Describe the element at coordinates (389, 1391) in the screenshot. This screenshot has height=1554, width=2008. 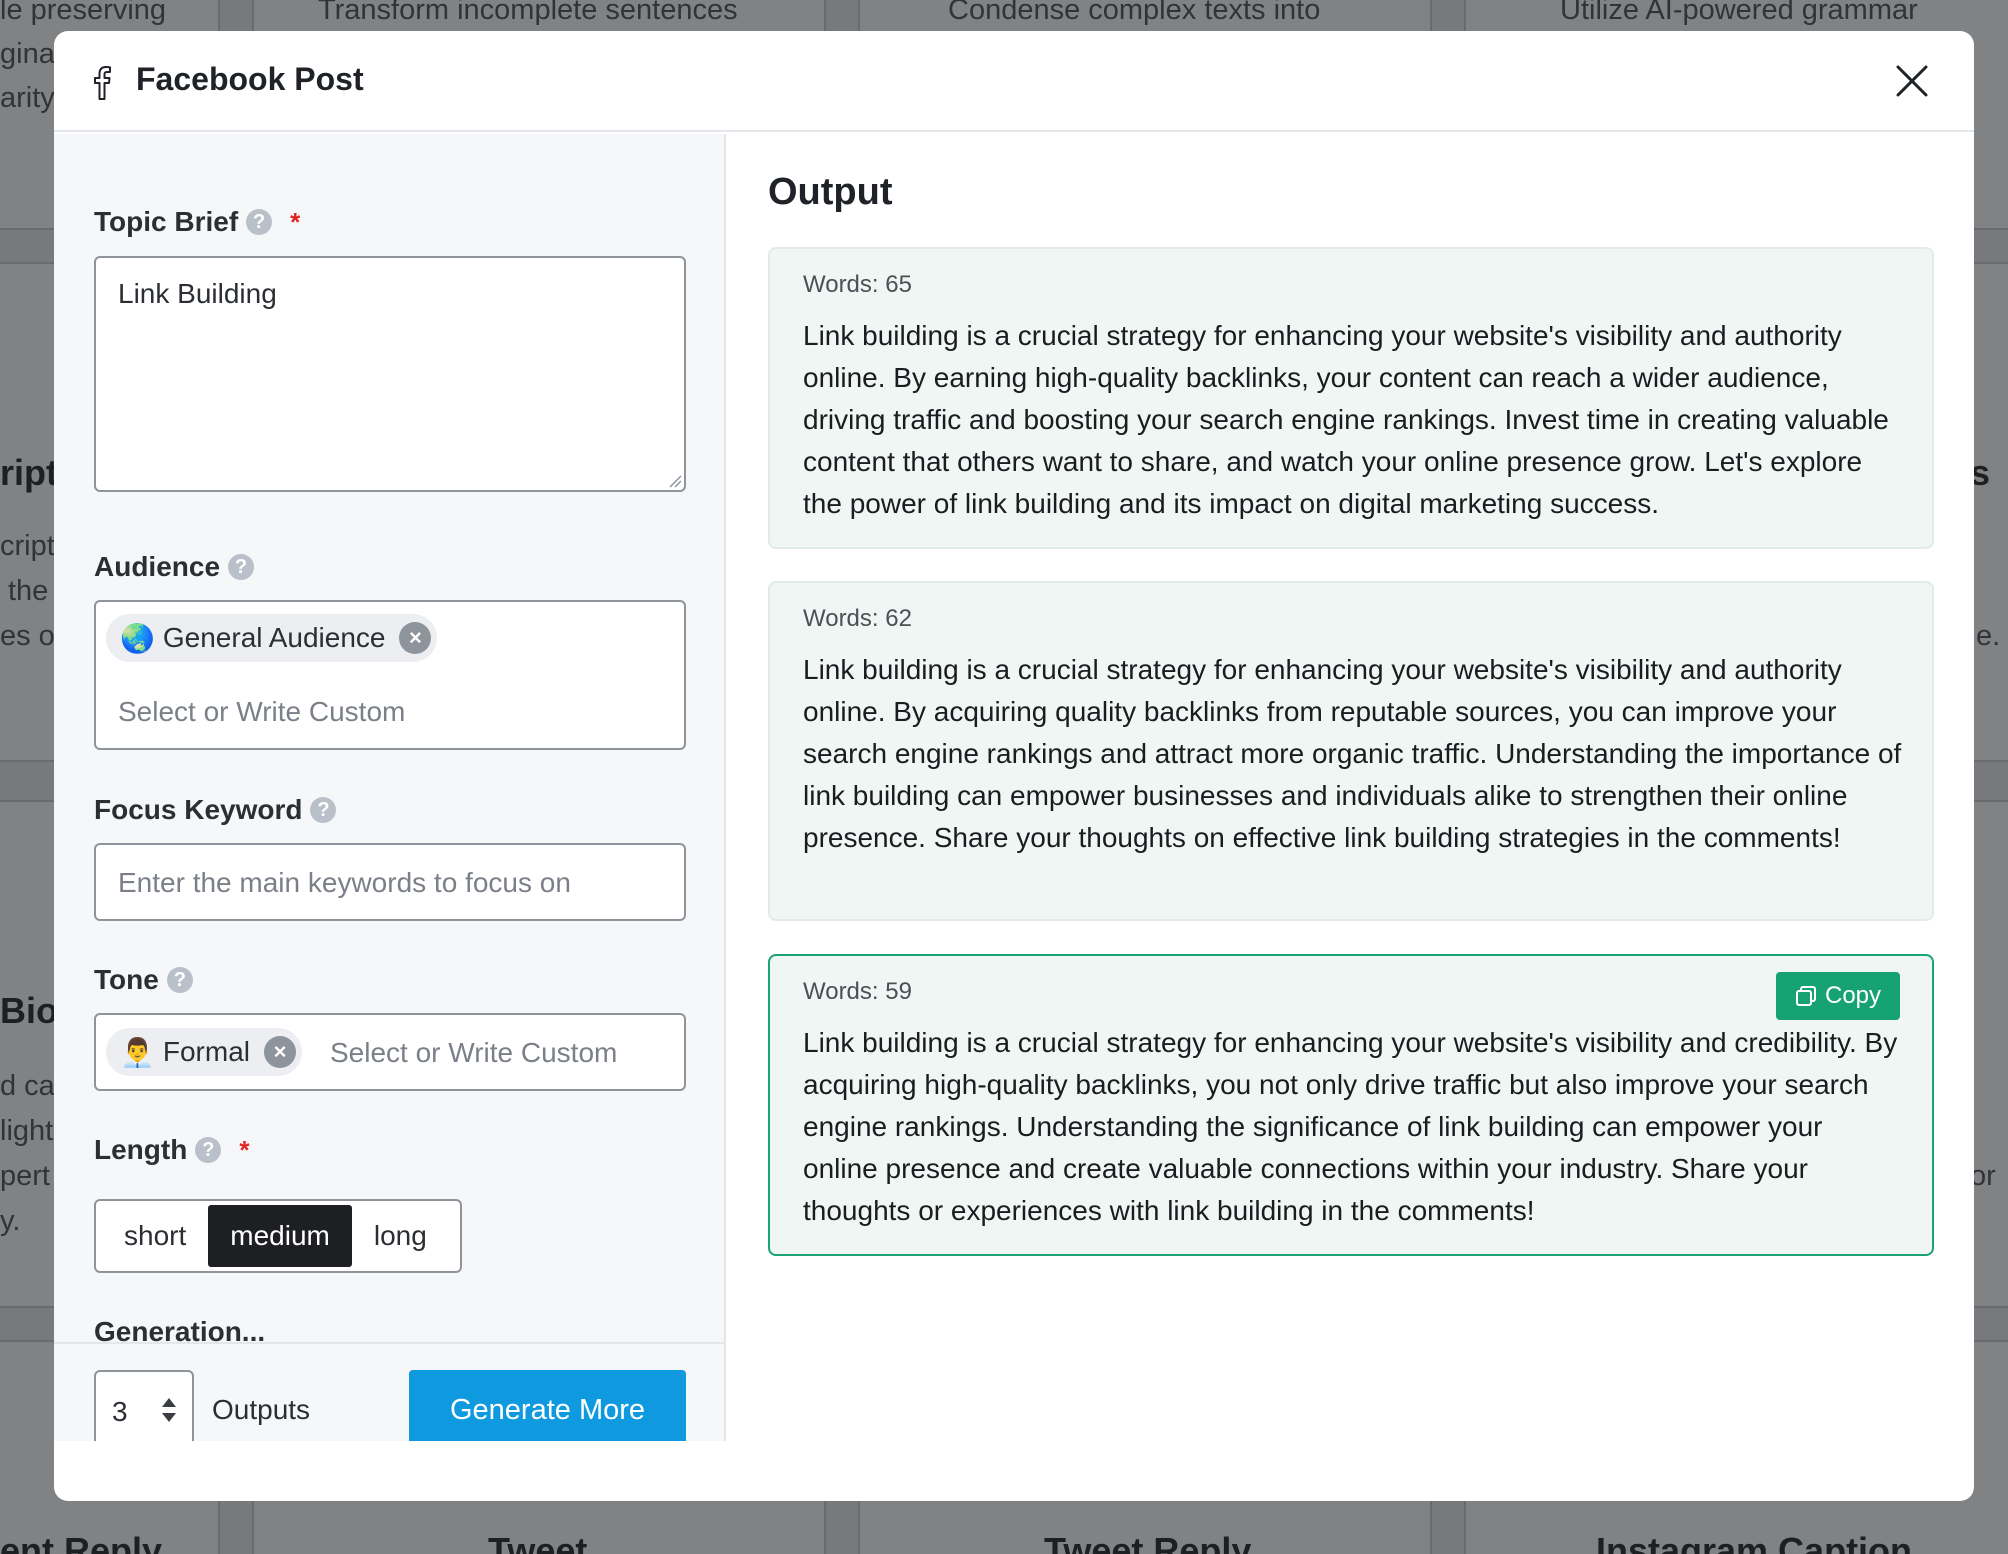
I see `form-footer: 3 Outputs Generate More` at that location.